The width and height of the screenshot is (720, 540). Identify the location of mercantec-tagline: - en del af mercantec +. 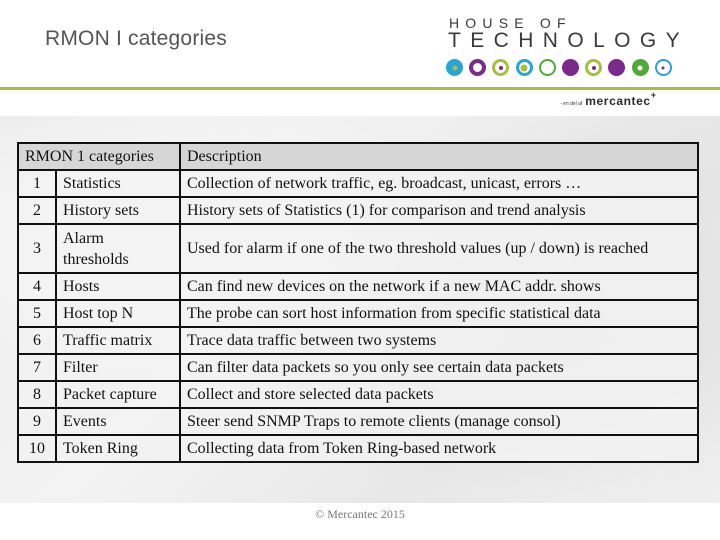
(608, 99).